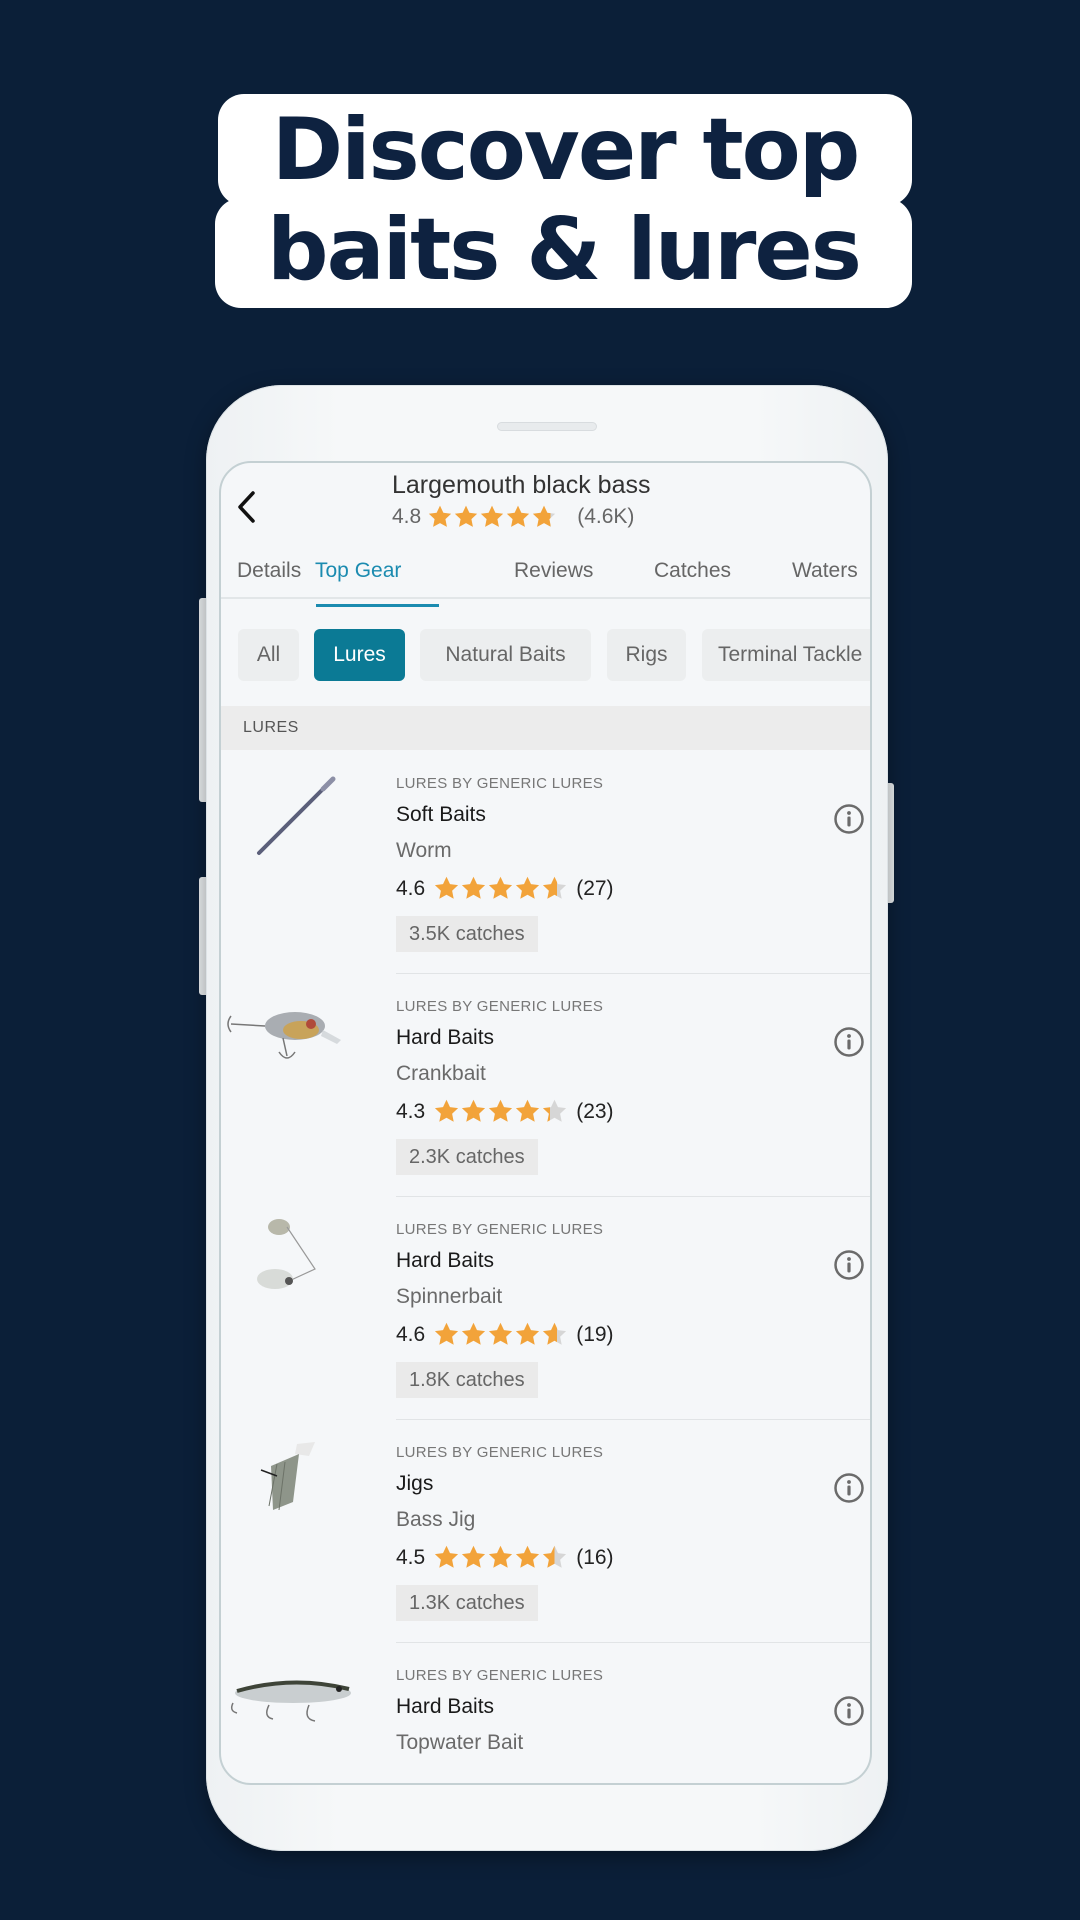 This screenshot has width=1080, height=1920. What do you see at coordinates (595, 1557) in the screenshot?
I see `item-rating-count: (16)` at bounding box center [595, 1557].